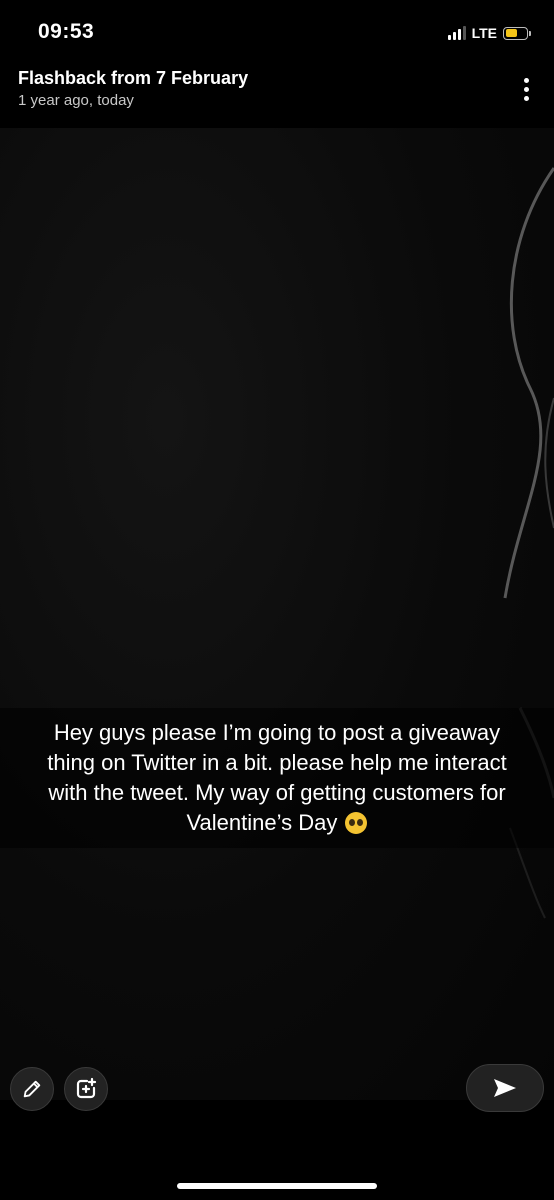 This screenshot has height=1200, width=554. I want to click on network-label: LTE, so click(484, 33).